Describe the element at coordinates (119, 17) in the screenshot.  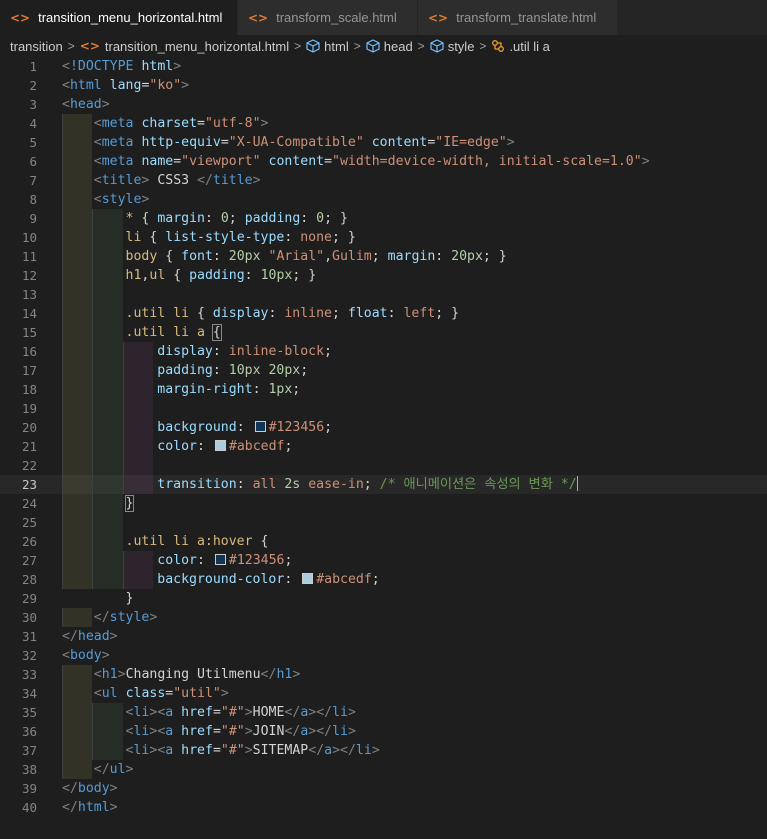
I see `tab-transition-menu-horizontal: <> transition_menu_horizontal.html` at that location.